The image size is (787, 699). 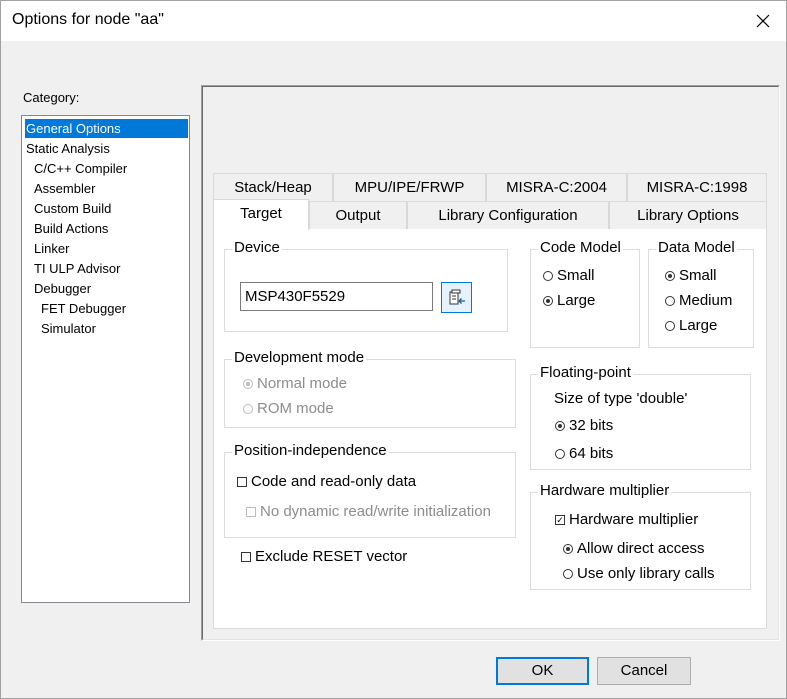 What do you see at coordinates (273, 187) in the screenshot?
I see `tab-stack-heap: Stack/Heap` at bounding box center [273, 187].